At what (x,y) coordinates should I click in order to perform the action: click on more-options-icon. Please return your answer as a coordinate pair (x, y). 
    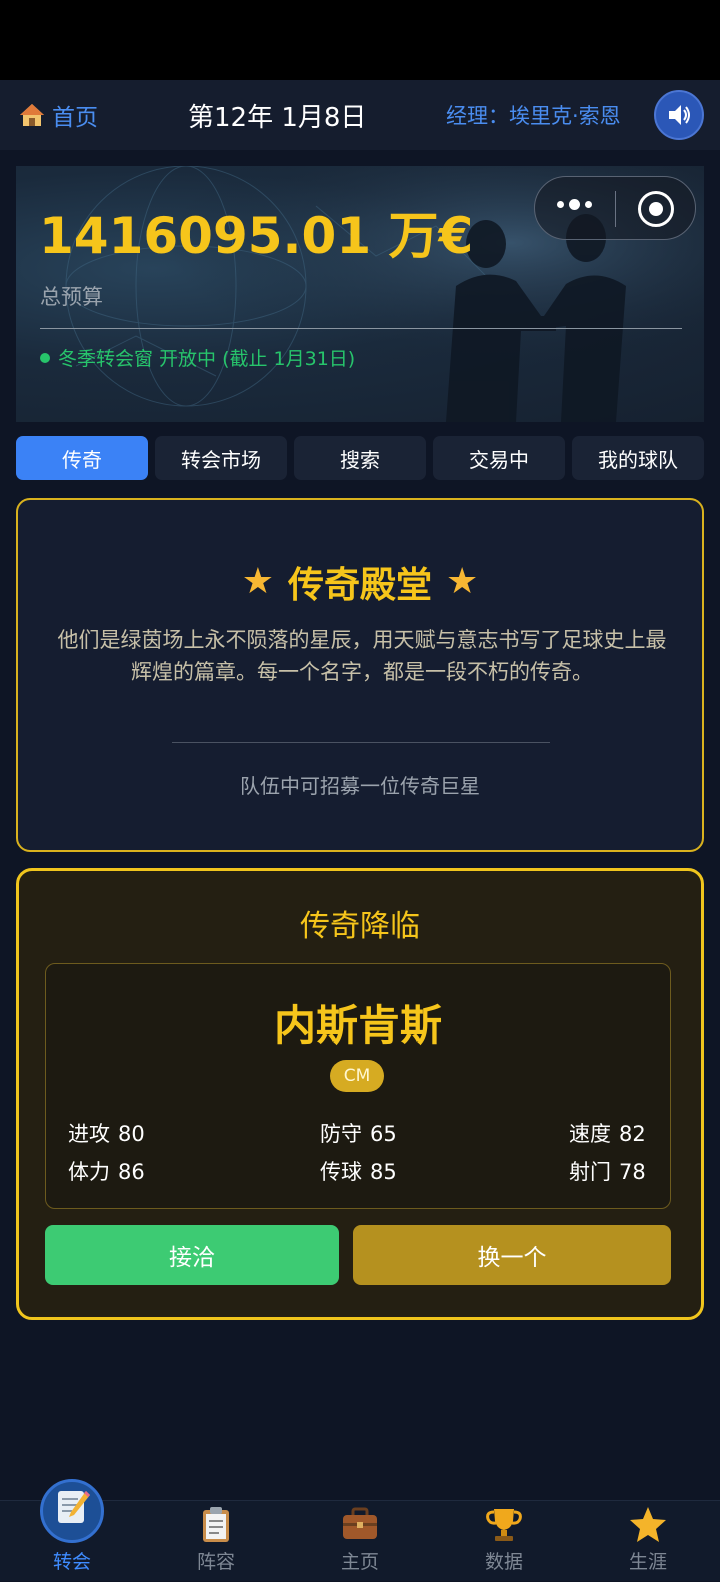
    Looking at the image, I should click on (574, 204).